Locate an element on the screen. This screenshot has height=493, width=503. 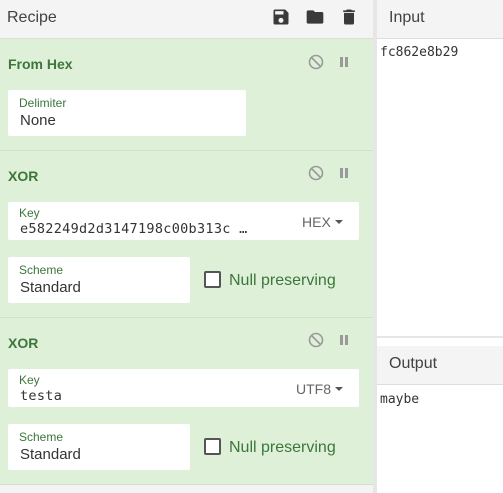
input-textarea: fc862e8b29 is located at coordinates (419, 52).